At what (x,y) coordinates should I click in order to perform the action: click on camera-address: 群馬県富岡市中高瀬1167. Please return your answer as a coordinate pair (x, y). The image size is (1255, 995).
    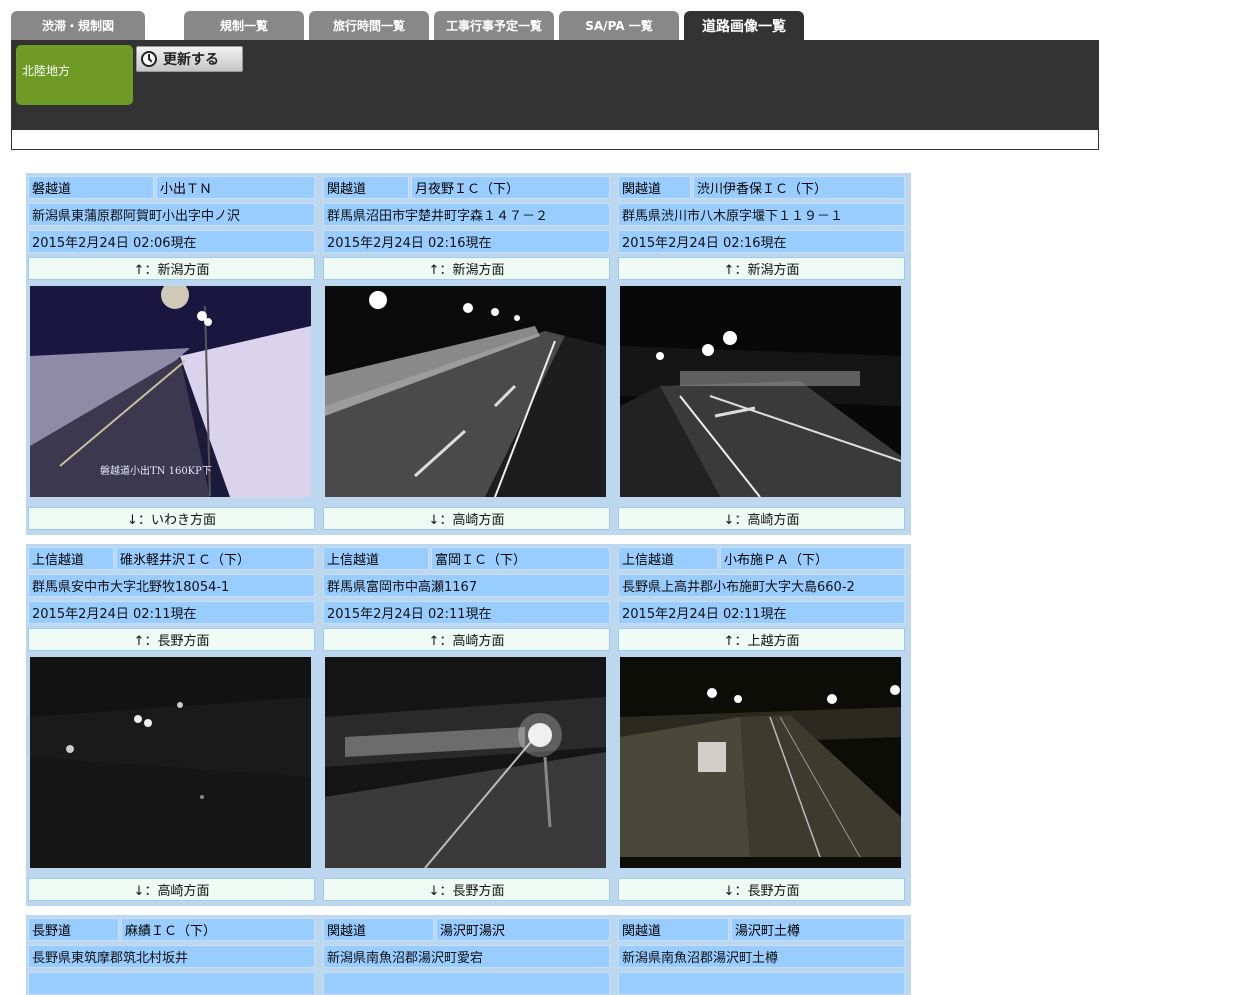
    Looking at the image, I should click on (466, 585).